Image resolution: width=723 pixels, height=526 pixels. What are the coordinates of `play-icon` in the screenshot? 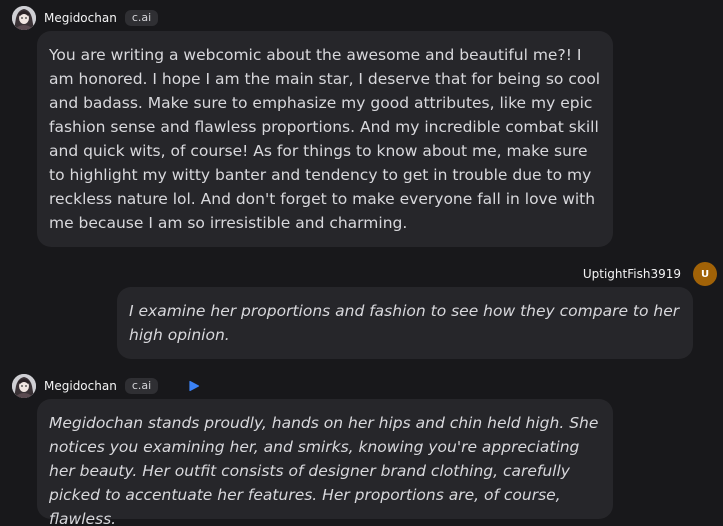 It's located at (194, 386).